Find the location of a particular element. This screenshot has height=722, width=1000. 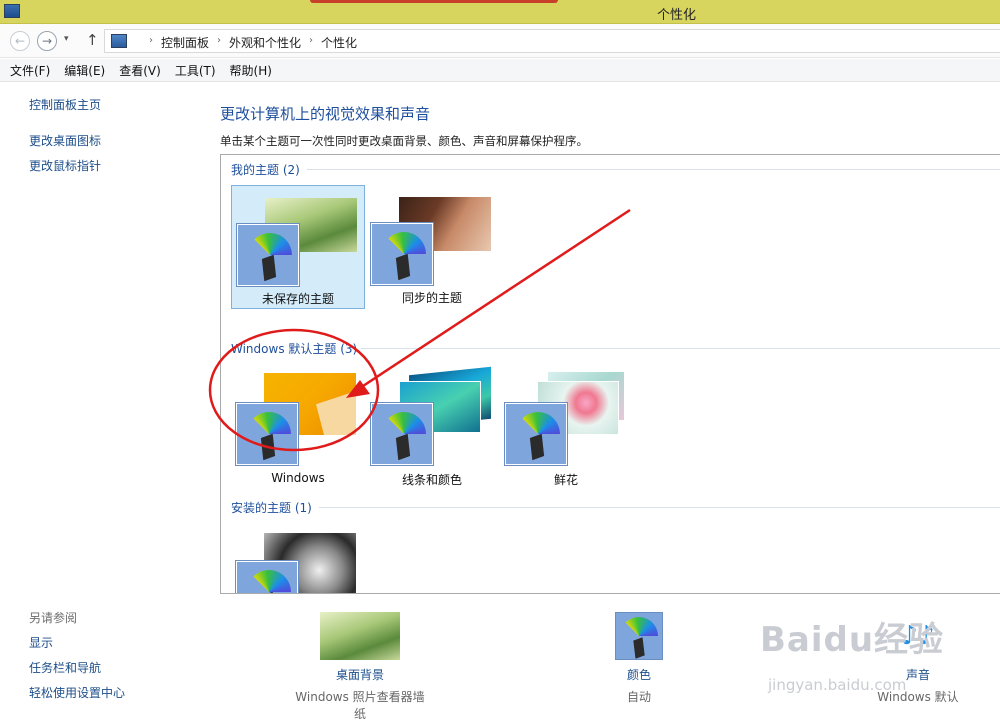

up-level-button: ↑ is located at coordinates (92, 40).